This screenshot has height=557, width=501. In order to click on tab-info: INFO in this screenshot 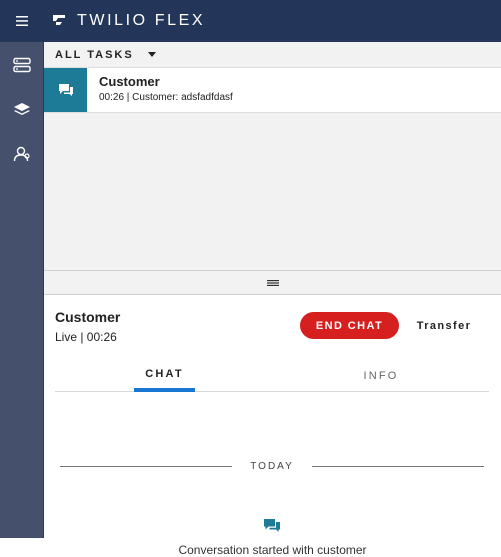, I will do `click(381, 375)`.